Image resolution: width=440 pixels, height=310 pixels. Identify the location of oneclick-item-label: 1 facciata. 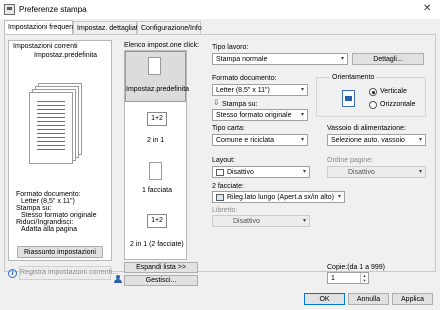
(157, 190).